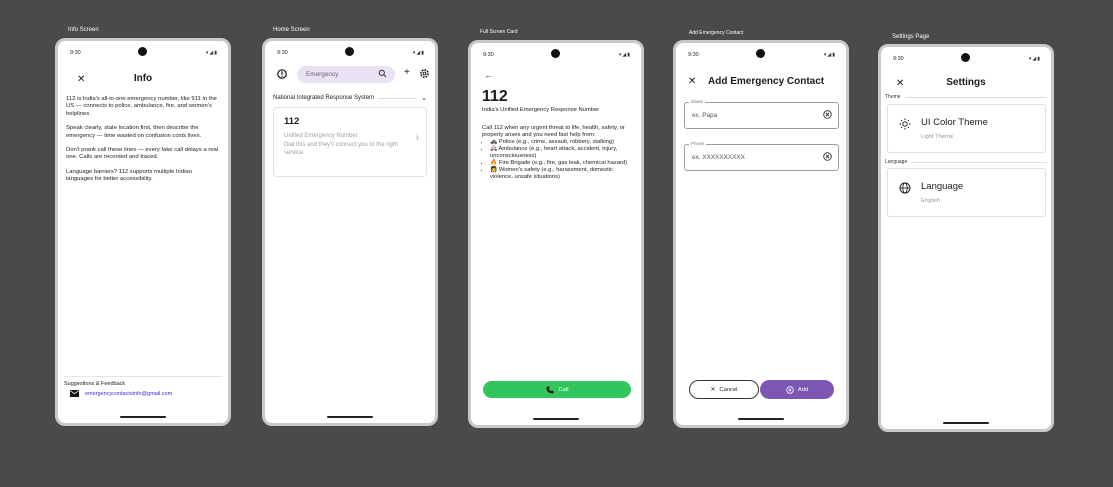  I want to click on language-section-header: Language, so click(966, 162).